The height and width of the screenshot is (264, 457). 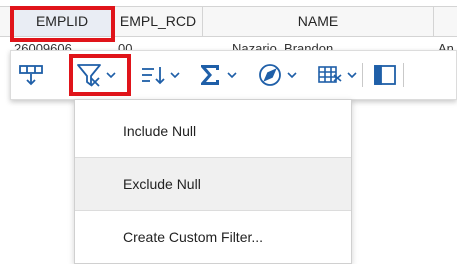 I want to click on menu-item-include-null: Include Null, so click(x=213, y=131).